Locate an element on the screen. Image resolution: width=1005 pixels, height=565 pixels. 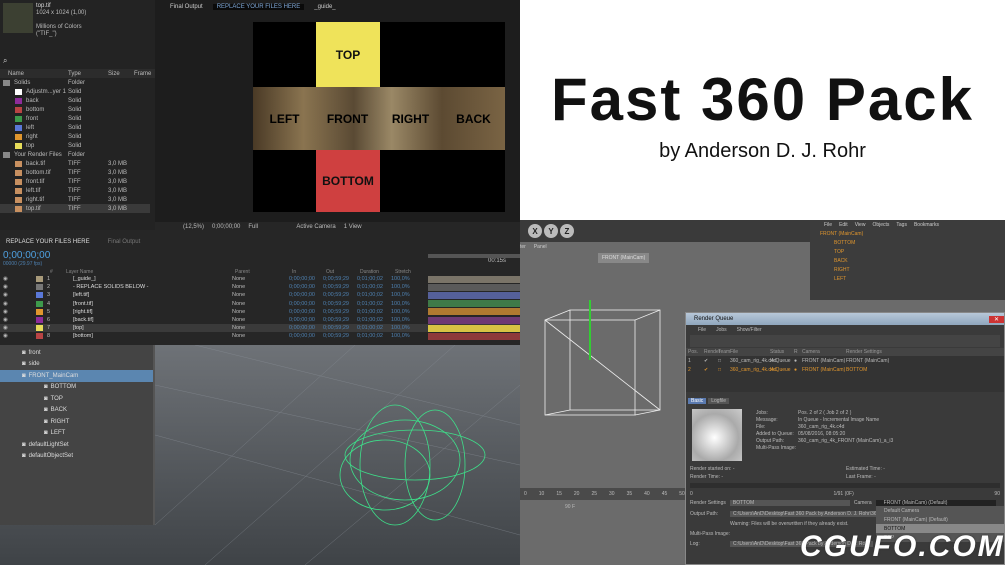
layer-name: - REPLACE SOLIDS BELOW - is located at coordinates (144, 287).